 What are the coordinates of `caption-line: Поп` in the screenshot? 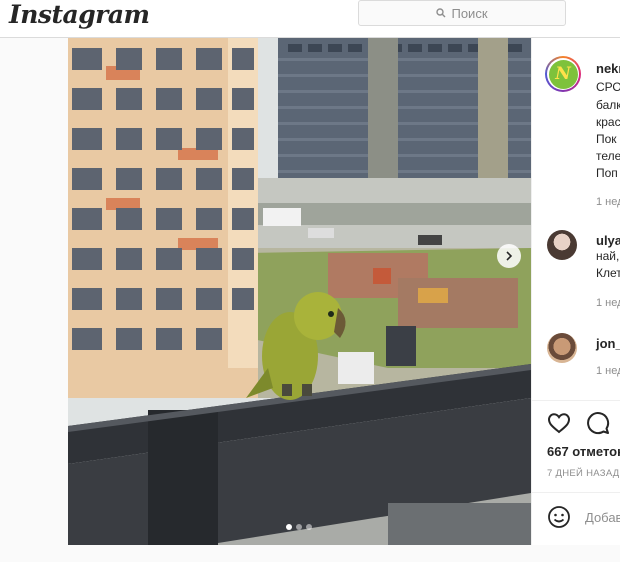 It's located at (607, 173).